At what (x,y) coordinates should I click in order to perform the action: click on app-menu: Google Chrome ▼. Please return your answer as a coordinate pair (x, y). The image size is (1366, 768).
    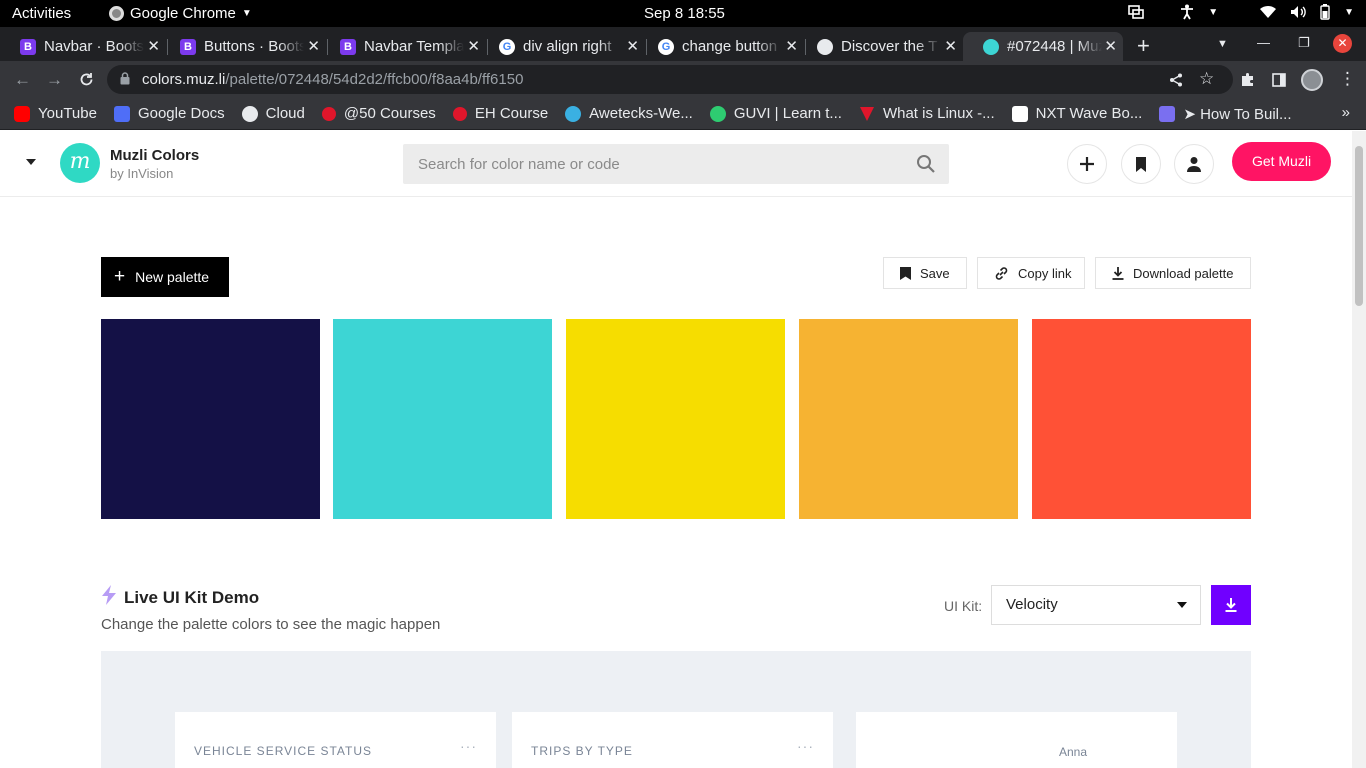
    Looking at the image, I should click on (180, 13).